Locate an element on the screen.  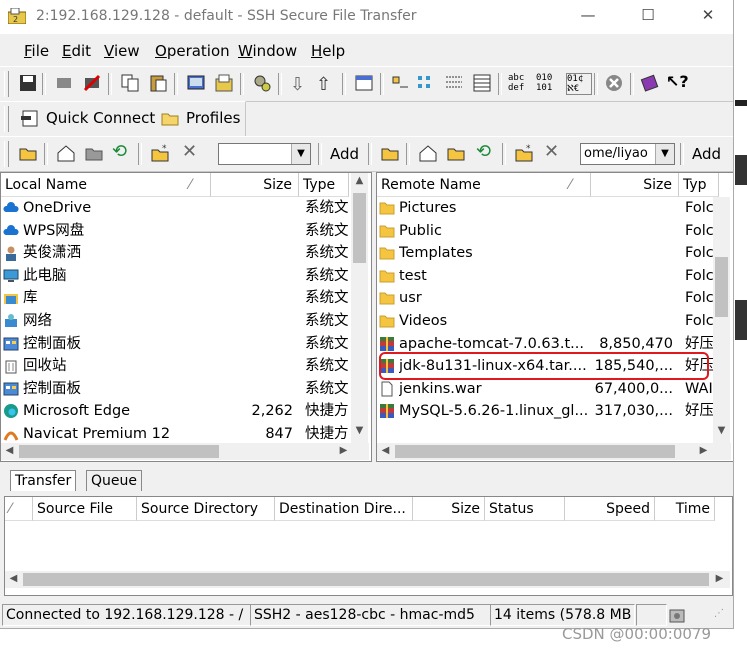
resize-grip-icon: ⋰ is located at coordinates (719, 613).